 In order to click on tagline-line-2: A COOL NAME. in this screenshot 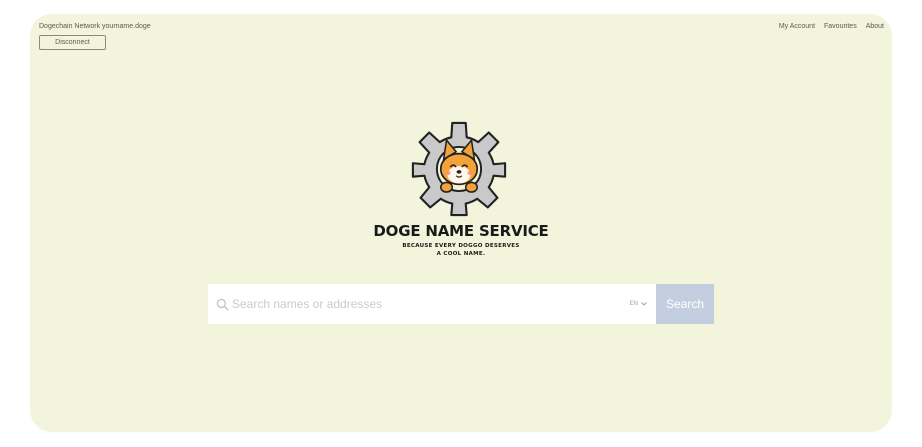, I will do `click(461, 253)`.